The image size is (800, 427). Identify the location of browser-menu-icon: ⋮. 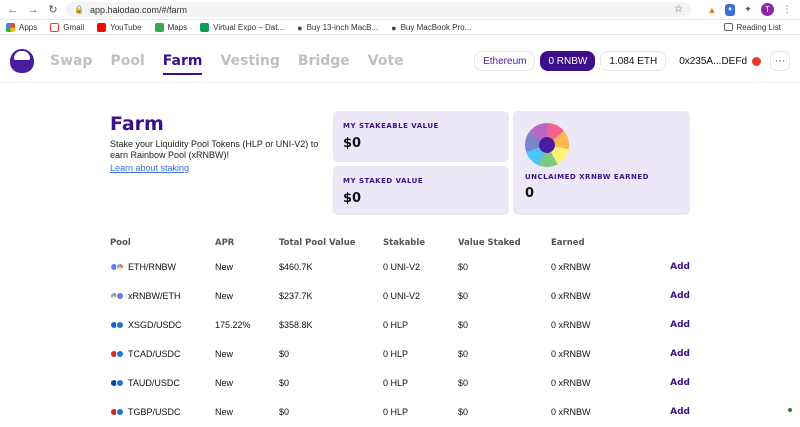
(787, 10).